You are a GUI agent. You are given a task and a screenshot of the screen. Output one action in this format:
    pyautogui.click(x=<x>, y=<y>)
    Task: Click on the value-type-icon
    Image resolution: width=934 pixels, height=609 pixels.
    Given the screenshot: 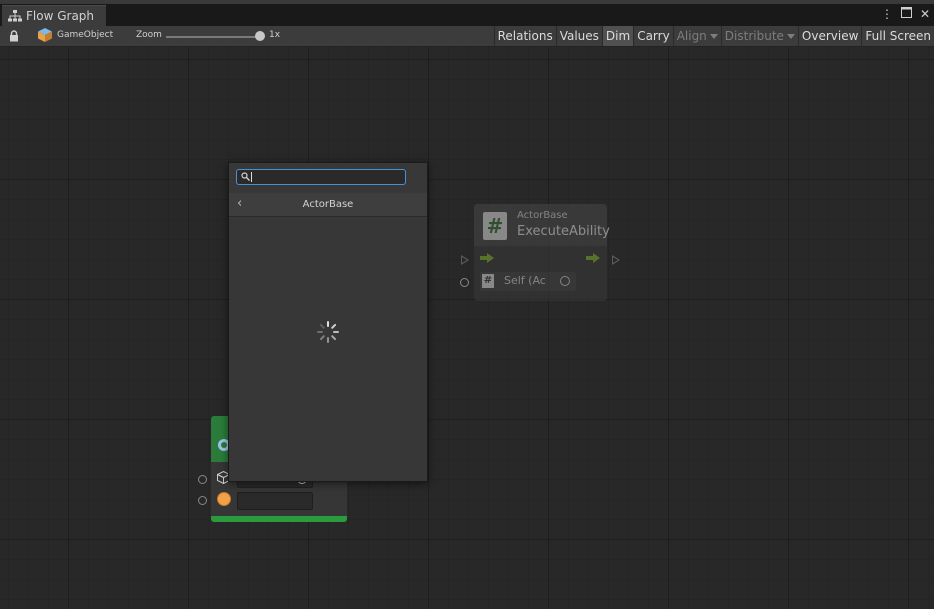 What is the action you would take?
    pyautogui.click(x=224, y=499)
    